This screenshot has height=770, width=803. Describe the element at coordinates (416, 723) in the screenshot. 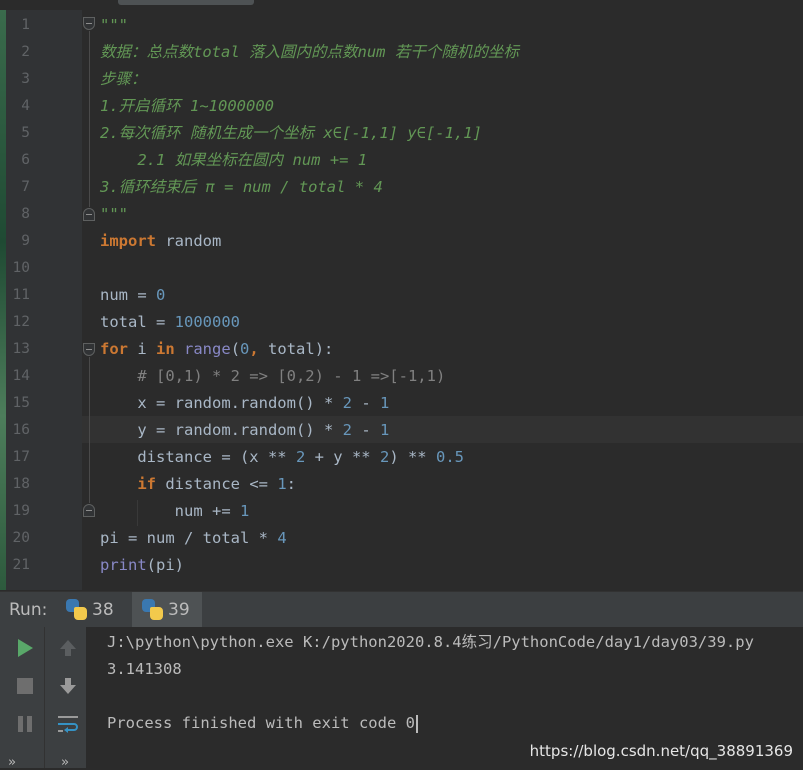

I see `text-caret` at that location.